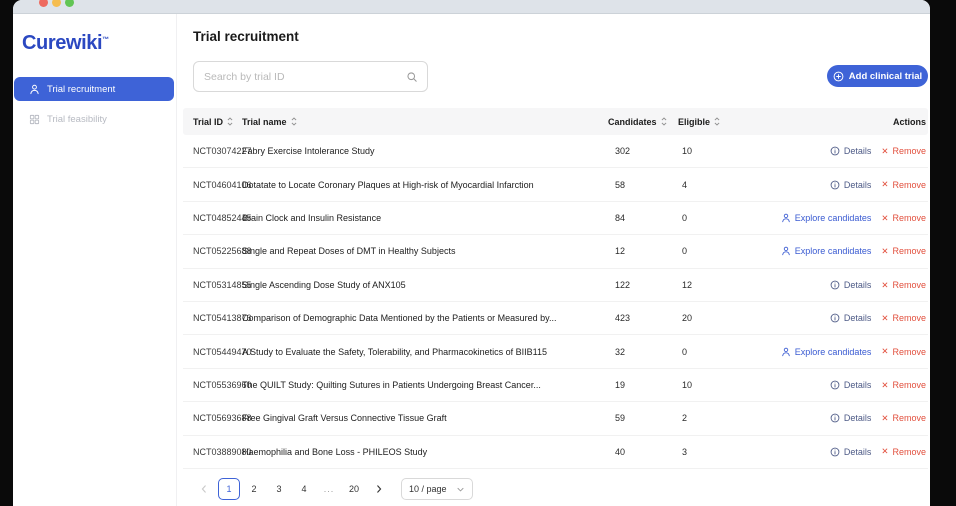 This screenshot has height=506, width=956. What do you see at coordinates (723, 122) in the screenshot?
I see `column-header-eligible: Eligible` at bounding box center [723, 122].